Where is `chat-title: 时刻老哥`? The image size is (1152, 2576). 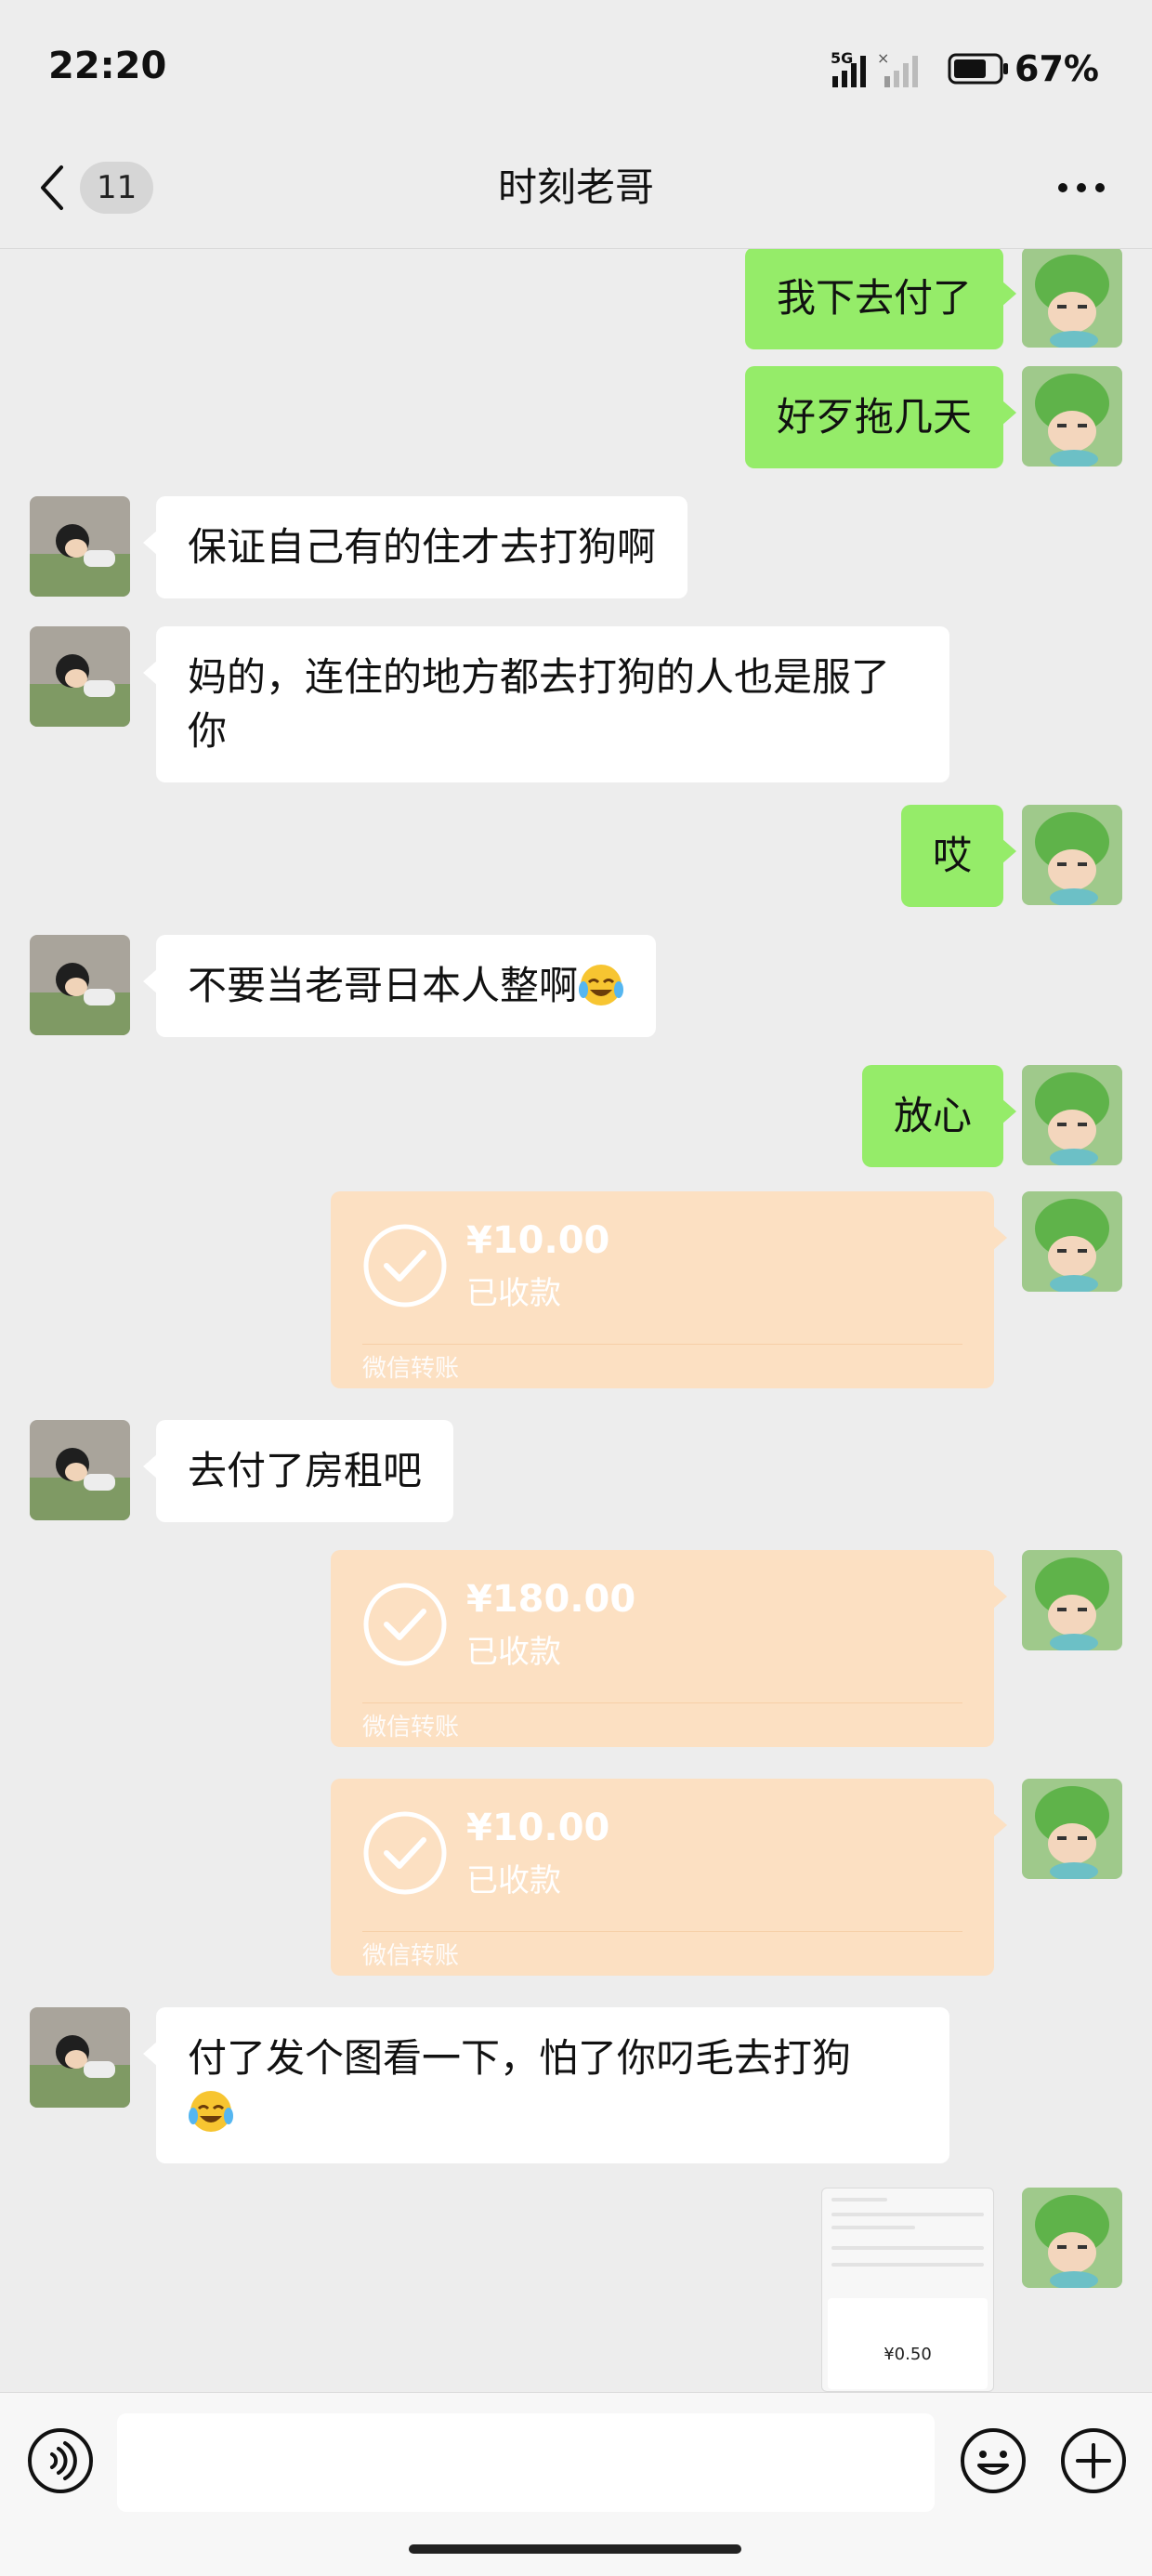 chat-title: 时刻老哥 is located at coordinates (575, 187).